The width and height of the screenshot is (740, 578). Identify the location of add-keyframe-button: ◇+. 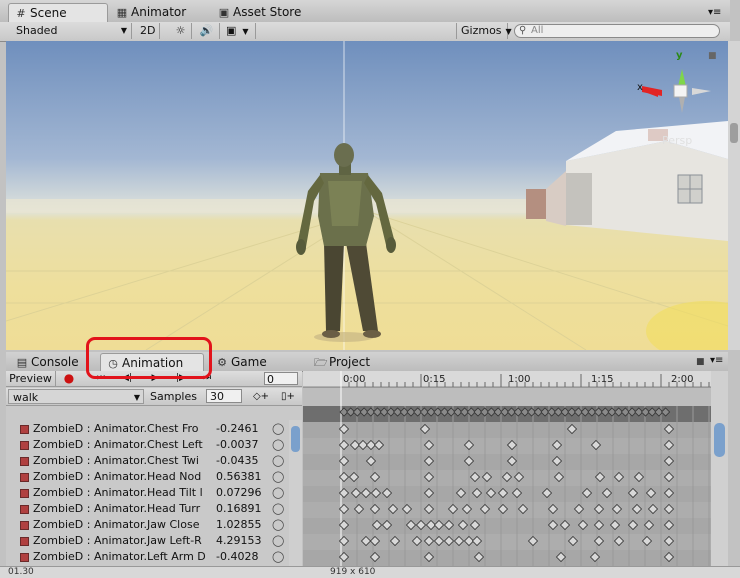
(261, 396).